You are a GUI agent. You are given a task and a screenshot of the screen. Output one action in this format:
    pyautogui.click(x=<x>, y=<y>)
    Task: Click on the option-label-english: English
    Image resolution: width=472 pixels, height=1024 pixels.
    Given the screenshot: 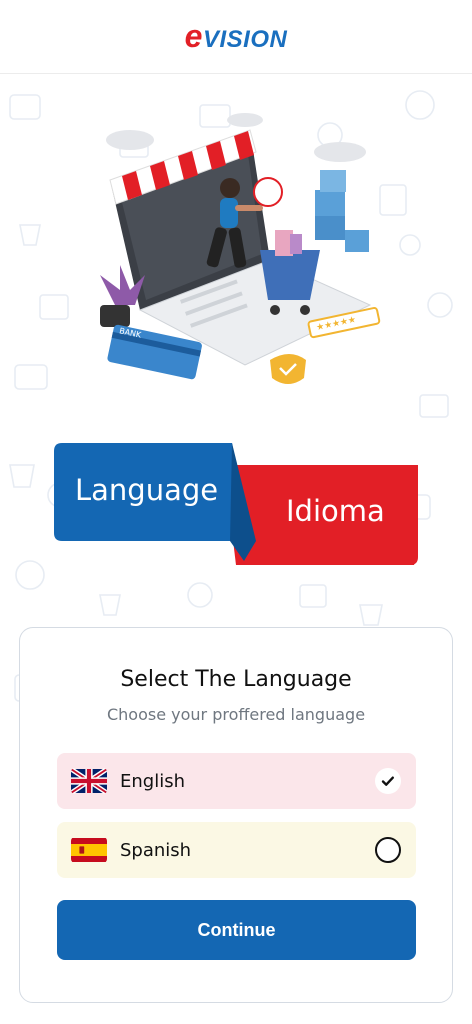 What is the action you would take?
    pyautogui.click(x=152, y=781)
    